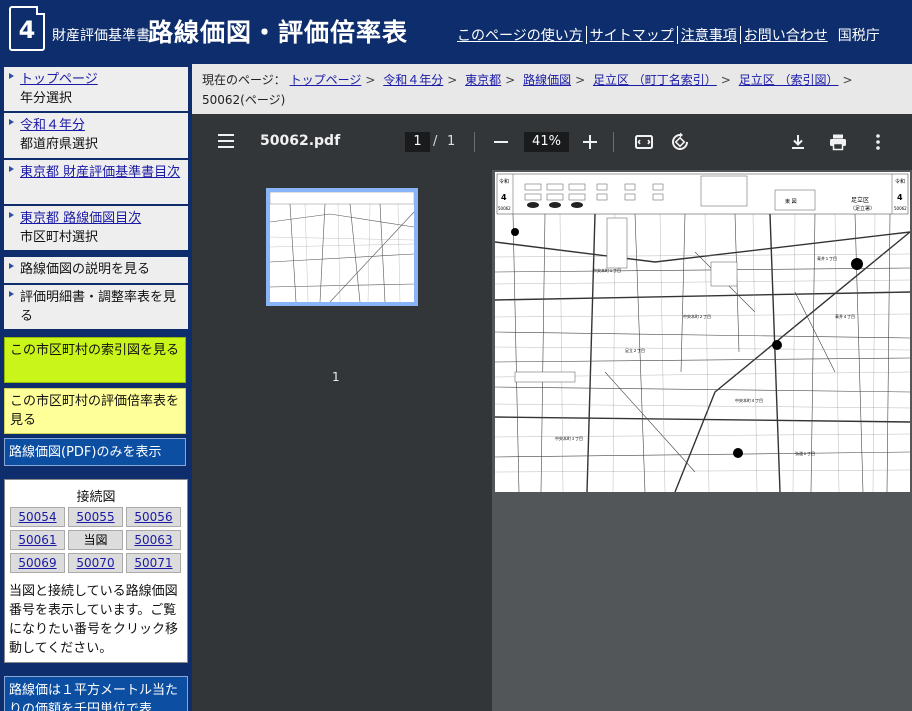 The width and height of the screenshot is (912, 711). Describe the element at coordinates (95, 411) in the screenshot. I see `rate-table-button: この市区町村の評価倍率表を見る` at that location.